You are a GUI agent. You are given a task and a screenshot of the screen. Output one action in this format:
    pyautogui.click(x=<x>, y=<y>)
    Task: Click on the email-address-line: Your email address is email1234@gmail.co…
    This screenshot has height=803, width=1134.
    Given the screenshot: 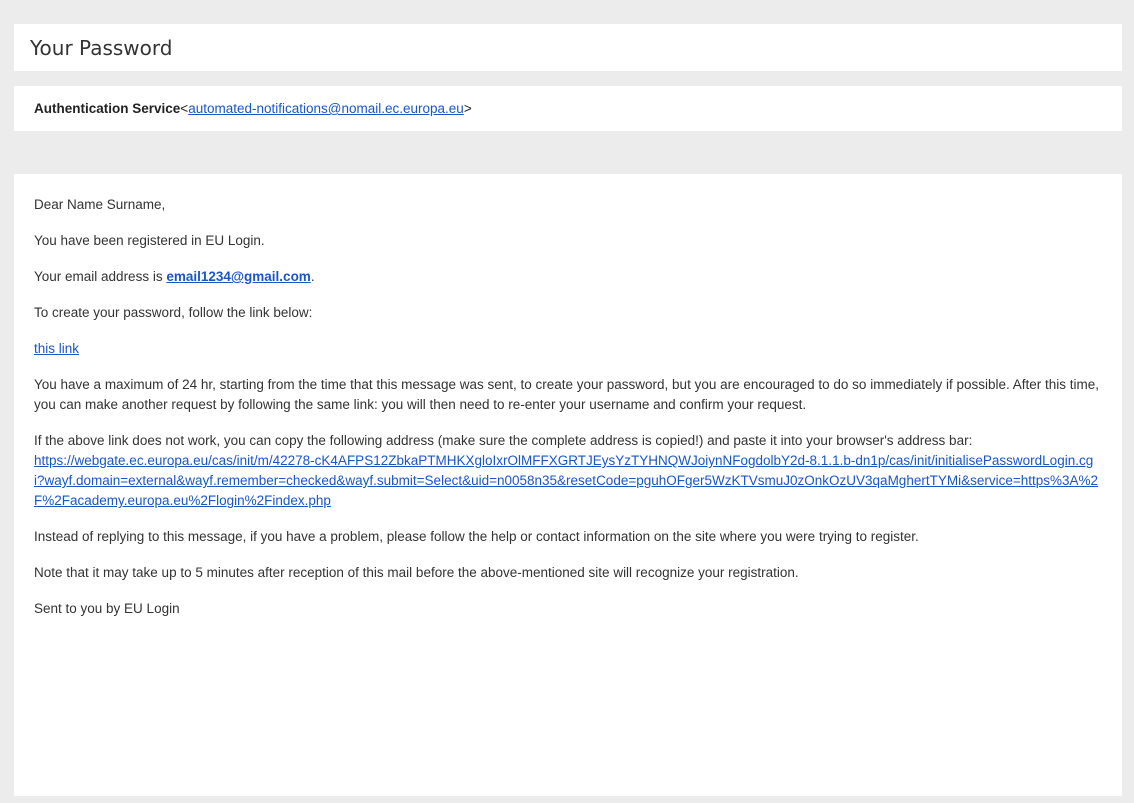 What is the action you would take?
    pyautogui.click(x=568, y=277)
    